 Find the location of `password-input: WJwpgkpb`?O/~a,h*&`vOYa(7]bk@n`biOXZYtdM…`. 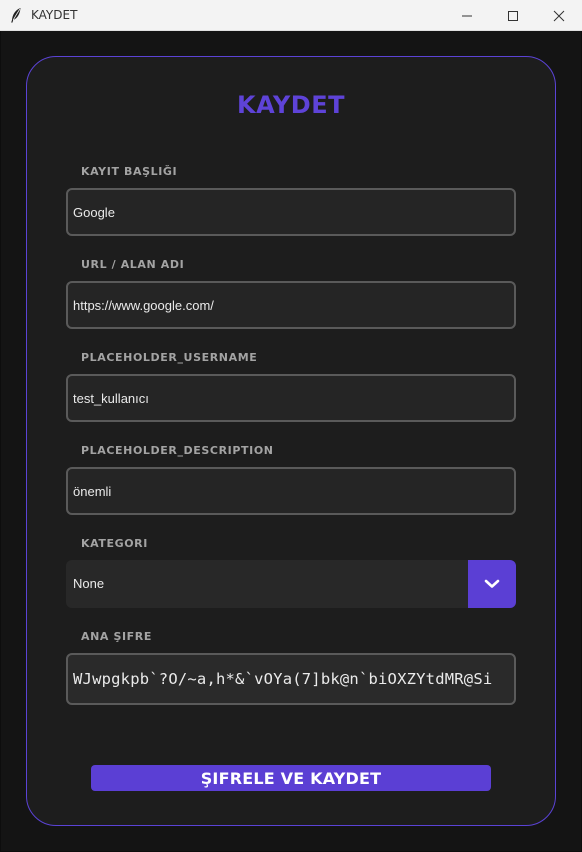

password-input: WJwpgkpb`?O/~a,h*&`vOYa(7]bk@n`biOXZYtdM… is located at coordinates (291, 679).